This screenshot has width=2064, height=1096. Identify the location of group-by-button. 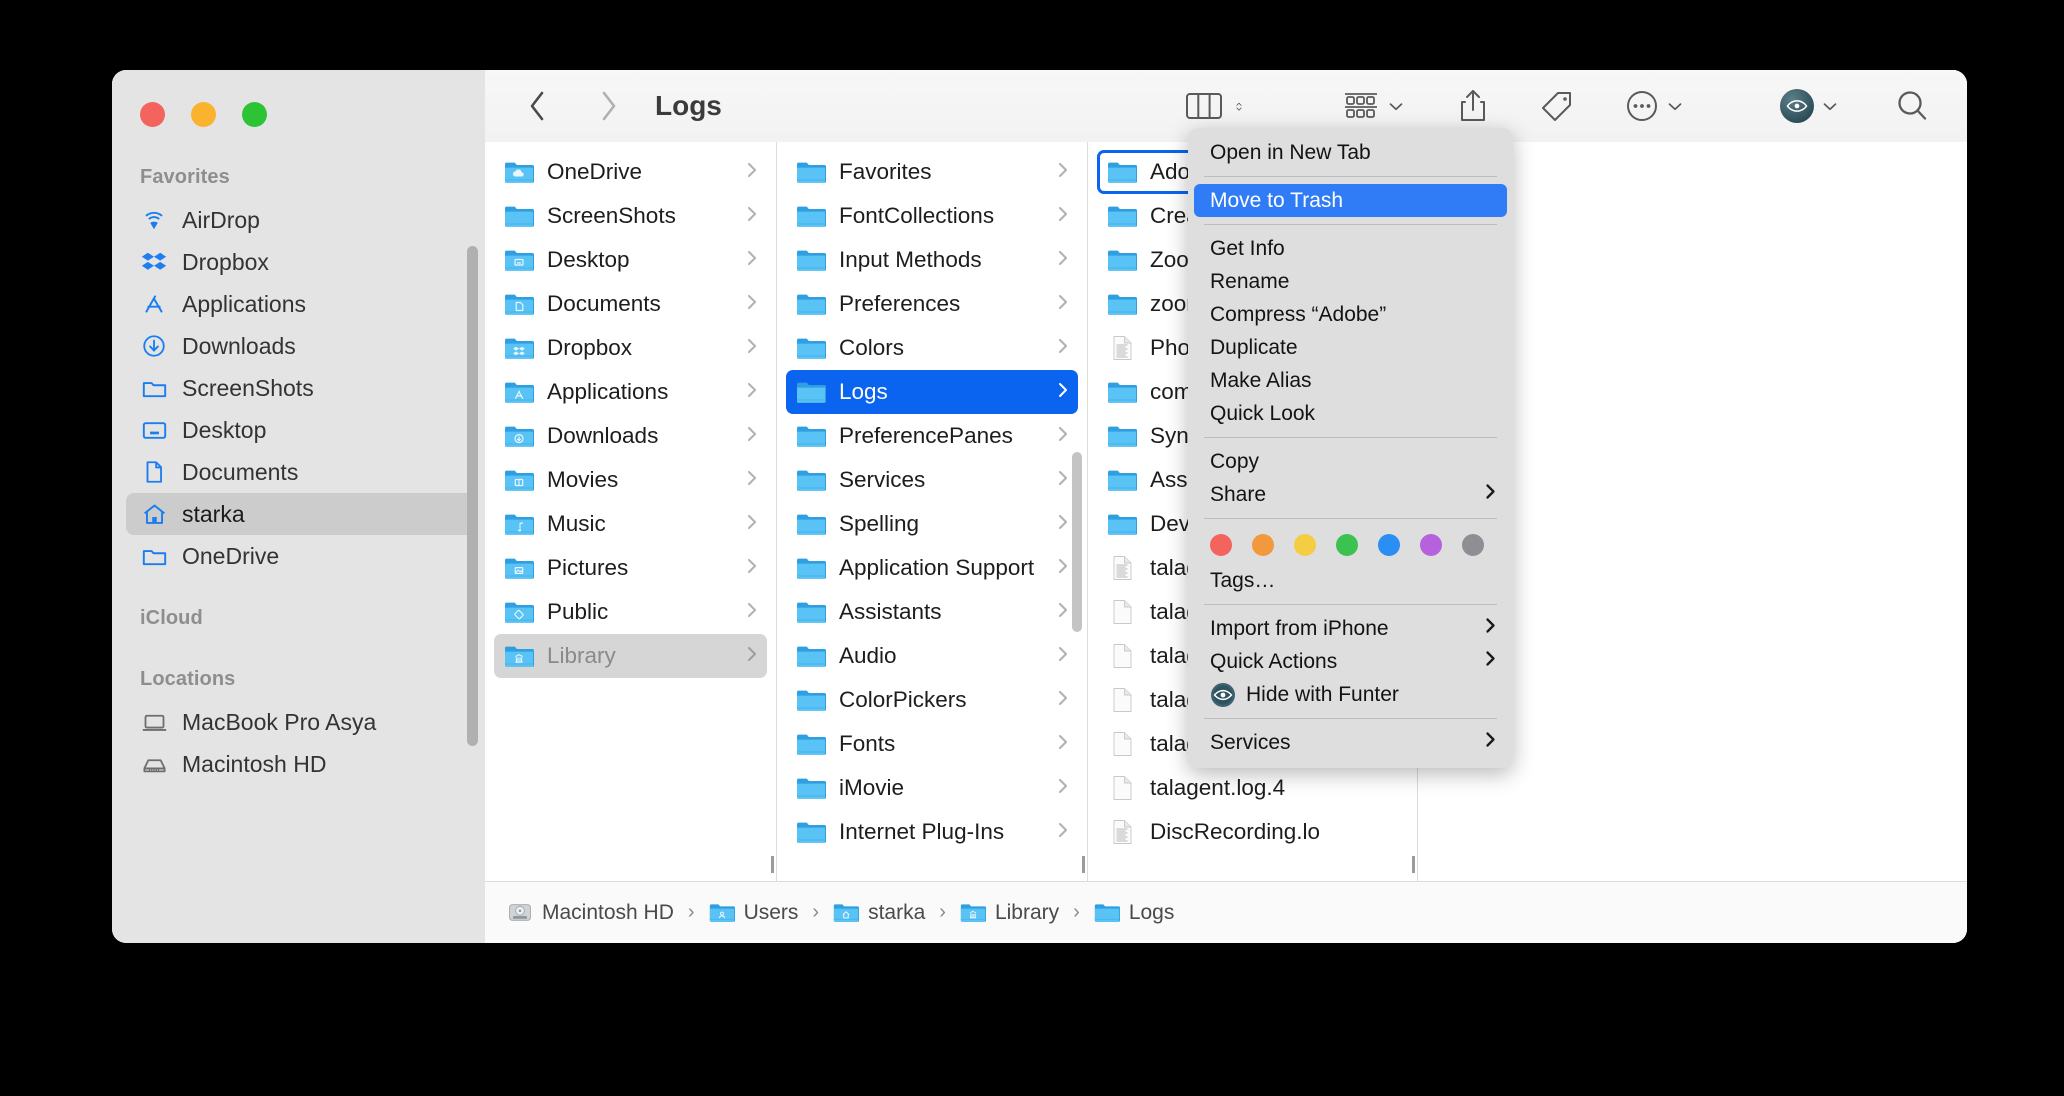
(1373, 106).